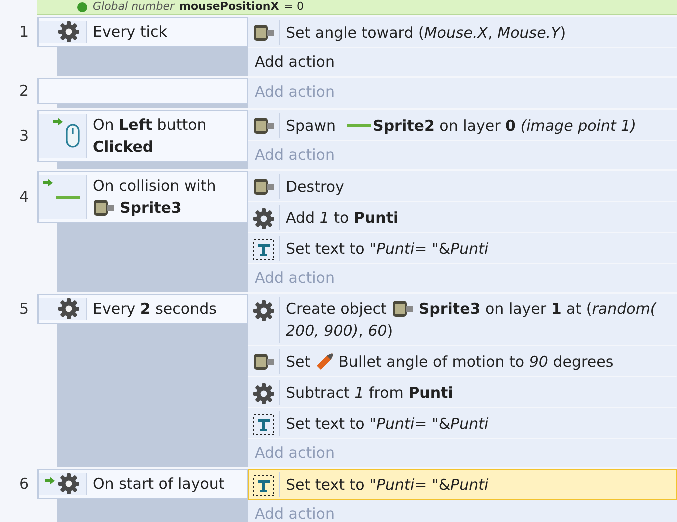  What do you see at coordinates (123, 147) in the screenshot?
I see `condition-text: Clicked` at bounding box center [123, 147].